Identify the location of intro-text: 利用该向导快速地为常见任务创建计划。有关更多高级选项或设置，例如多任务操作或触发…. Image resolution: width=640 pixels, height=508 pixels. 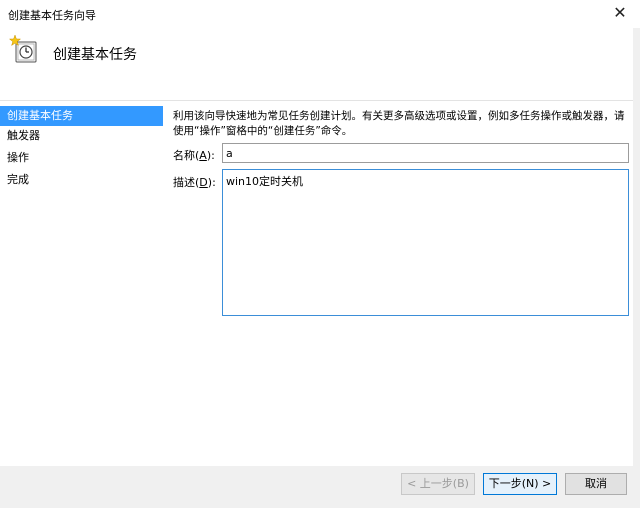
(399, 123).